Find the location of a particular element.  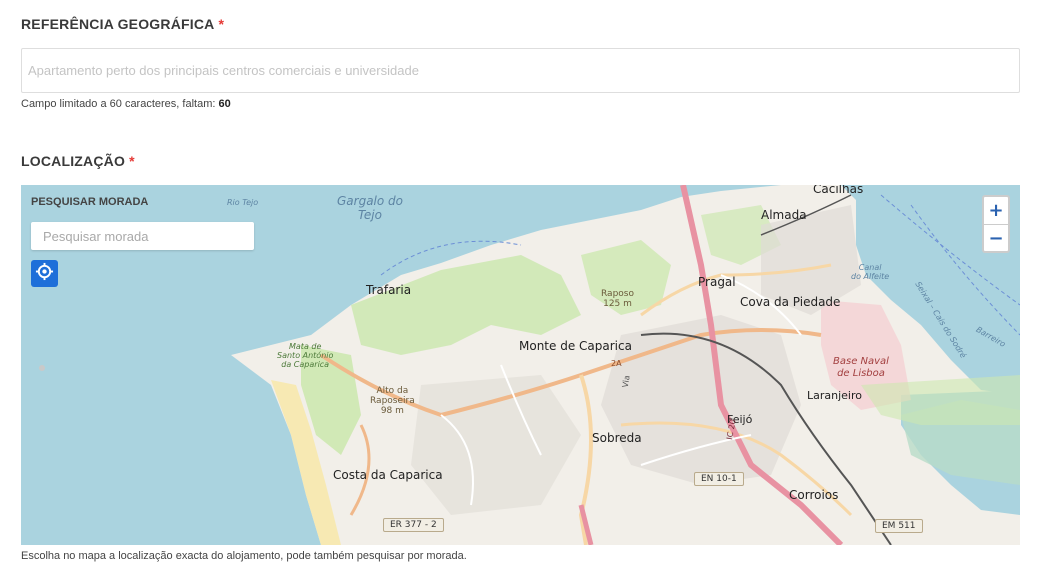

water-label-gargalo: Gargalo do Tejo is located at coordinates (370, 208).